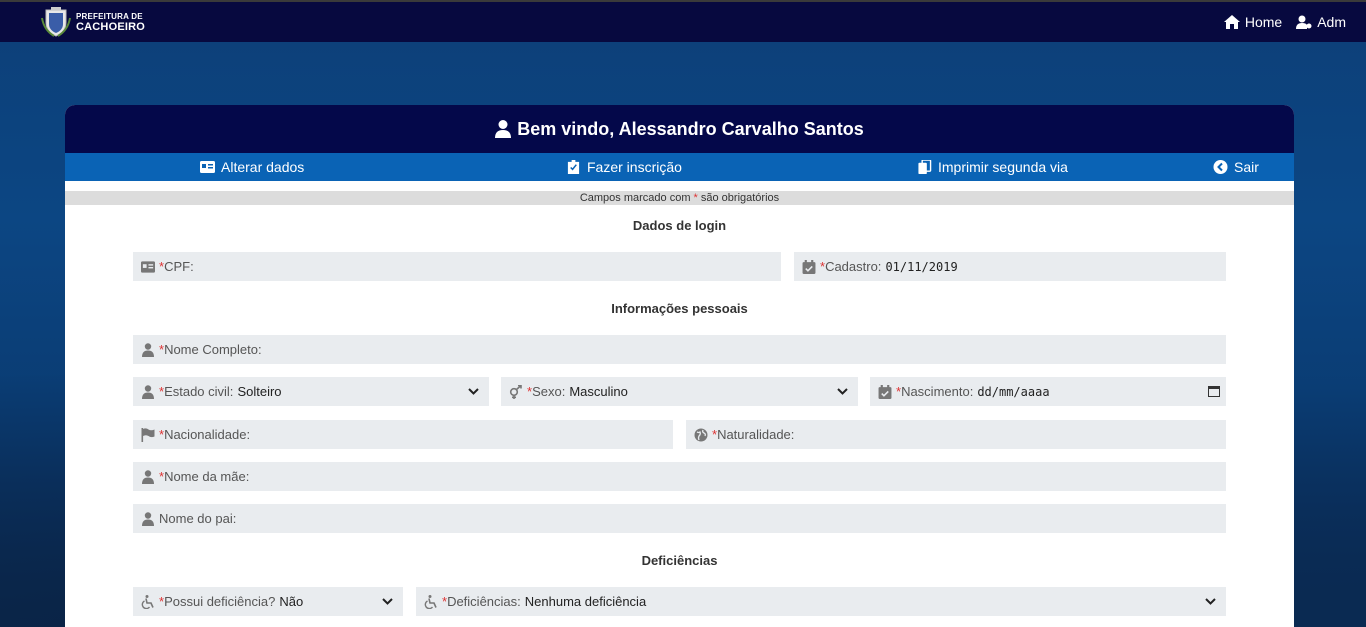 This screenshot has width=1366, height=627. Describe the element at coordinates (679, 476) in the screenshot. I see `nome-mae-field: *Nome da mãe:` at that location.